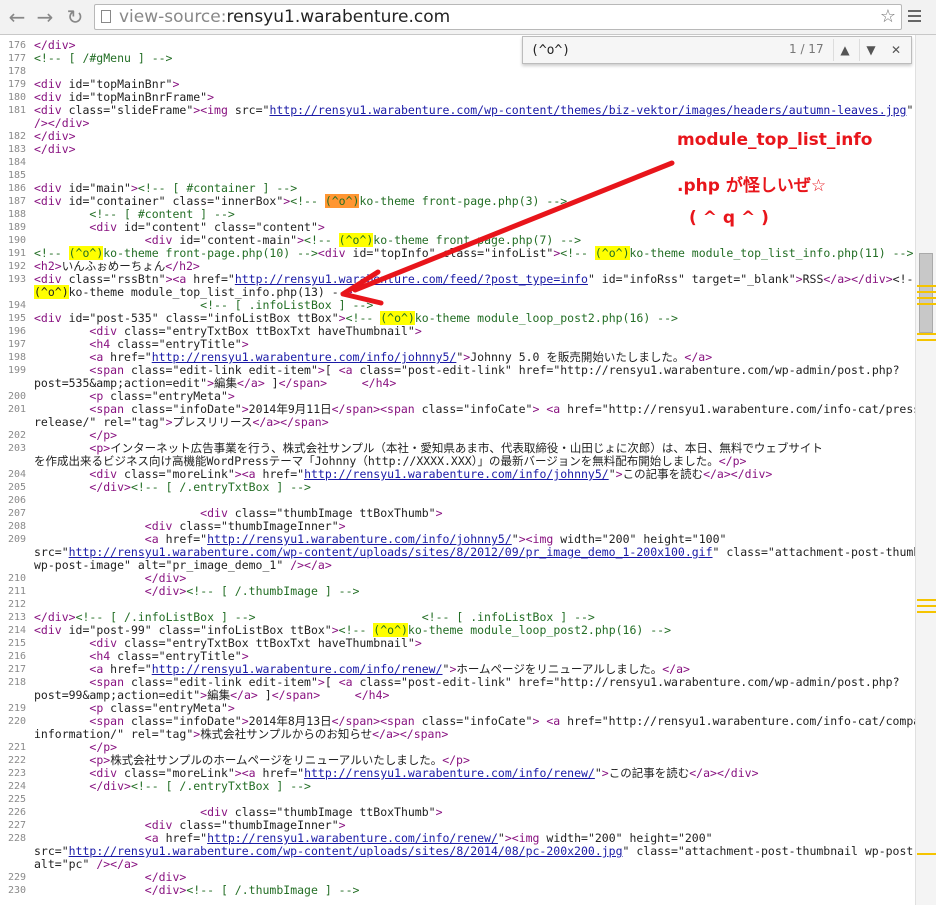 Image resolution: width=936 pixels, height=905 pixels. Describe the element at coordinates (717, 50) in the screenshot. I see `find-bar: 1 / 17 ▲ ▼ ✕` at that location.